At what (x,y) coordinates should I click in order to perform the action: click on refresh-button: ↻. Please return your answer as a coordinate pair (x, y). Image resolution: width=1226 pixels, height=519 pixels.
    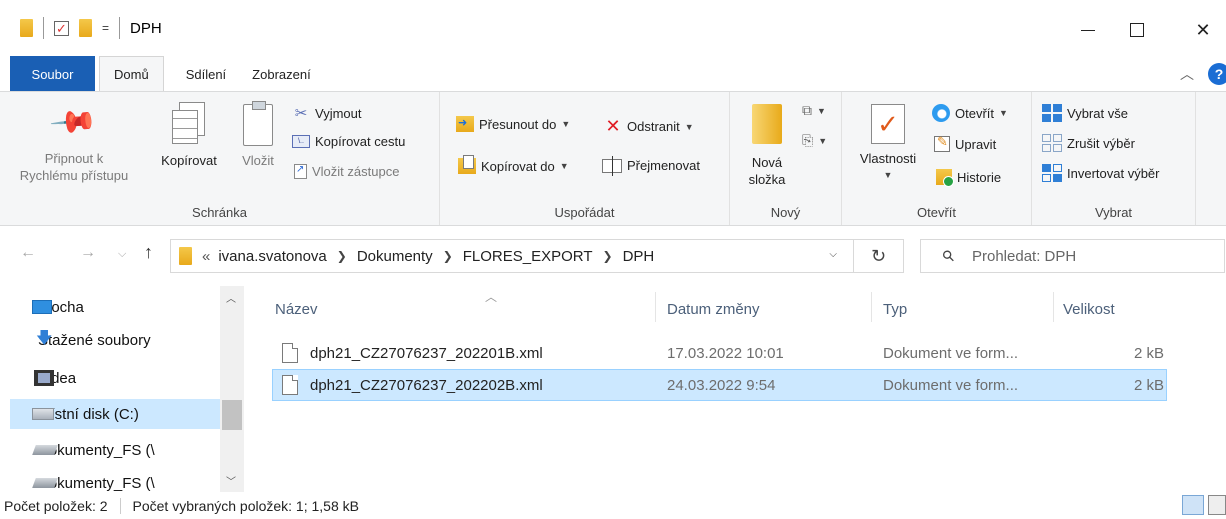
    Looking at the image, I should click on (879, 256).